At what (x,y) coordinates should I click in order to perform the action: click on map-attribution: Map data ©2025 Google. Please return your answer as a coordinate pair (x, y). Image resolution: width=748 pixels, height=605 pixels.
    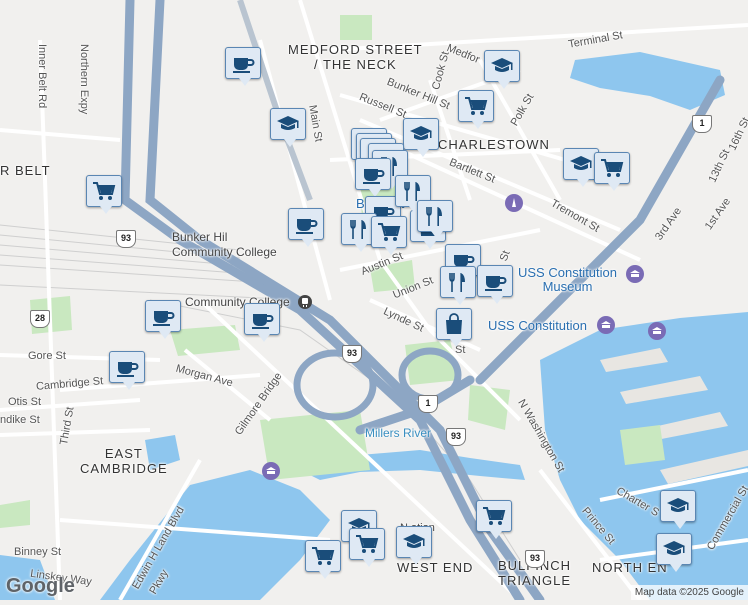
    Looking at the image, I should click on (689, 592).